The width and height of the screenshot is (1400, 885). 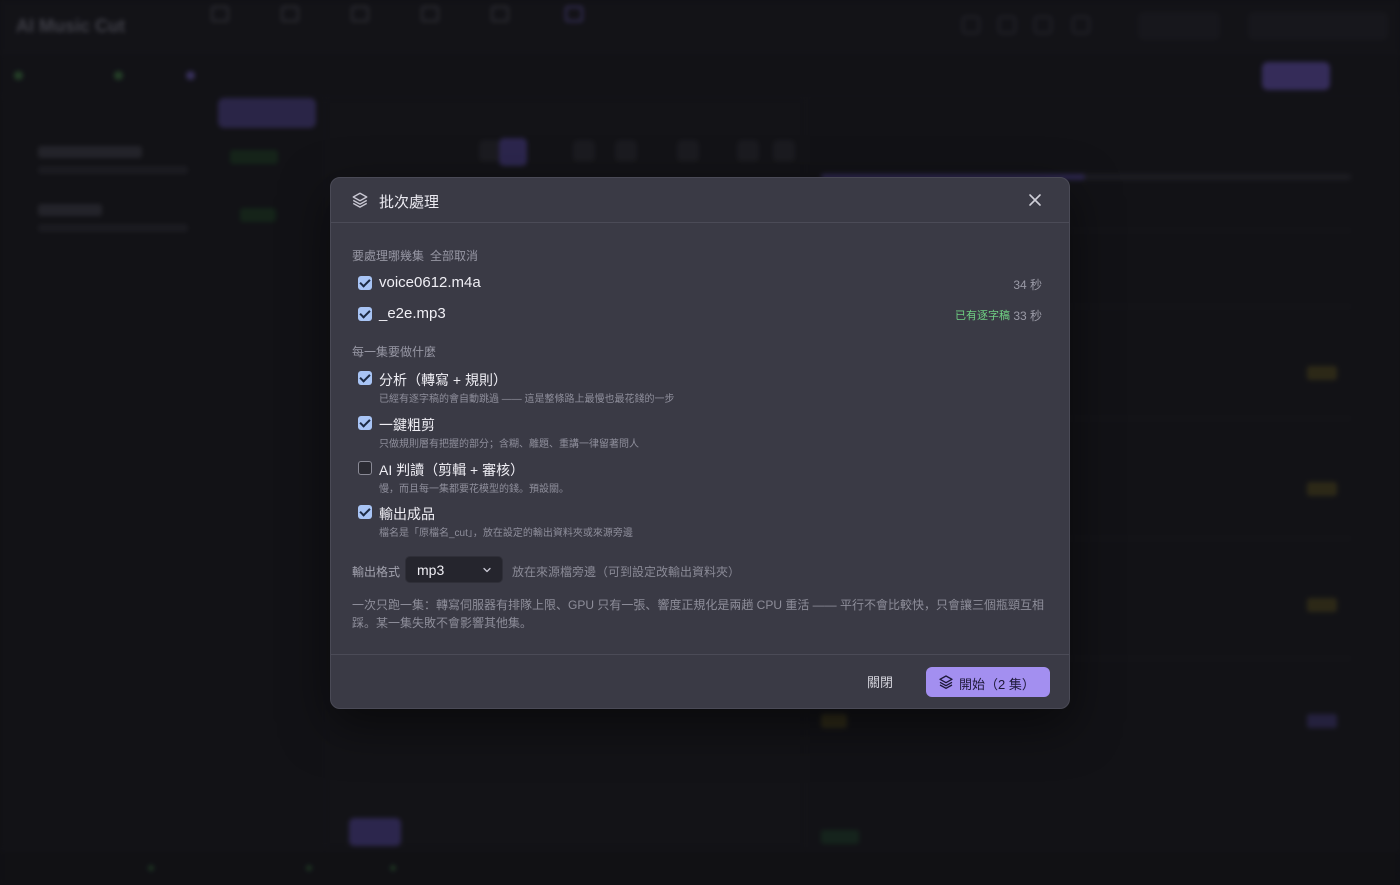 I want to click on start-button-label: 開始（2 集）, so click(x=997, y=684).